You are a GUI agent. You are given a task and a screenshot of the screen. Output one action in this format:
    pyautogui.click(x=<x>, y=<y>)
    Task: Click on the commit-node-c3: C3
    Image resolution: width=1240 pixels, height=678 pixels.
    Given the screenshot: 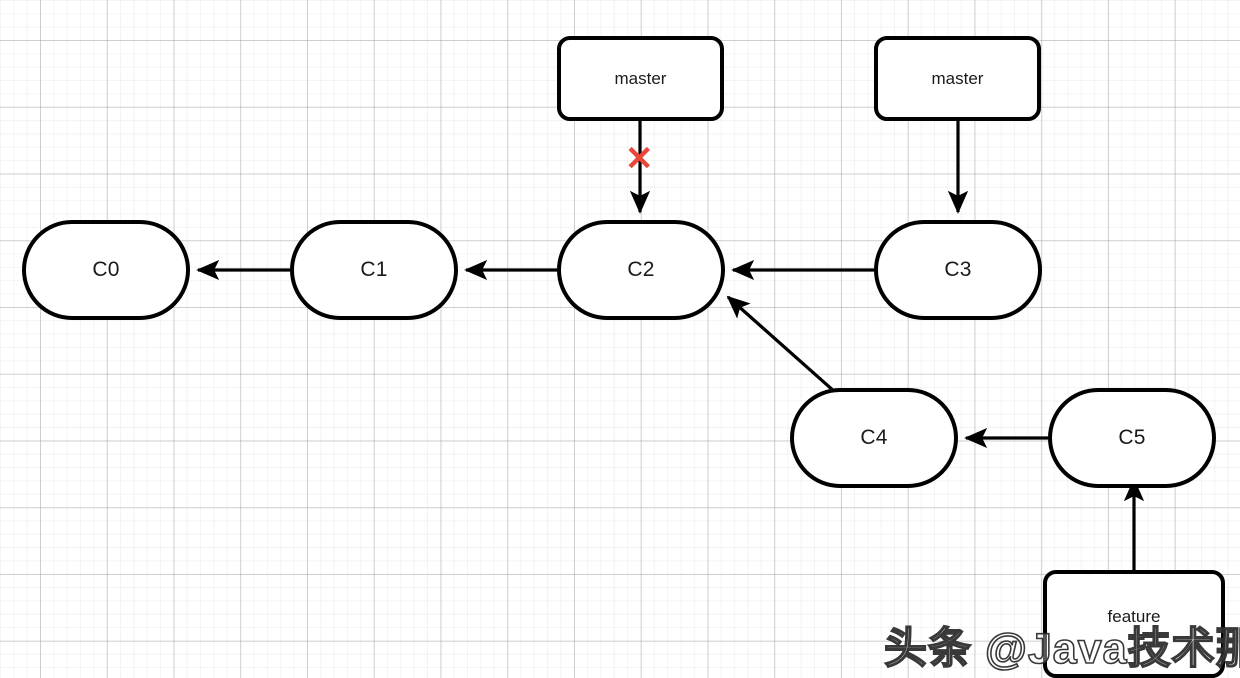 What is the action you would take?
    pyautogui.click(x=958, y=270)
    